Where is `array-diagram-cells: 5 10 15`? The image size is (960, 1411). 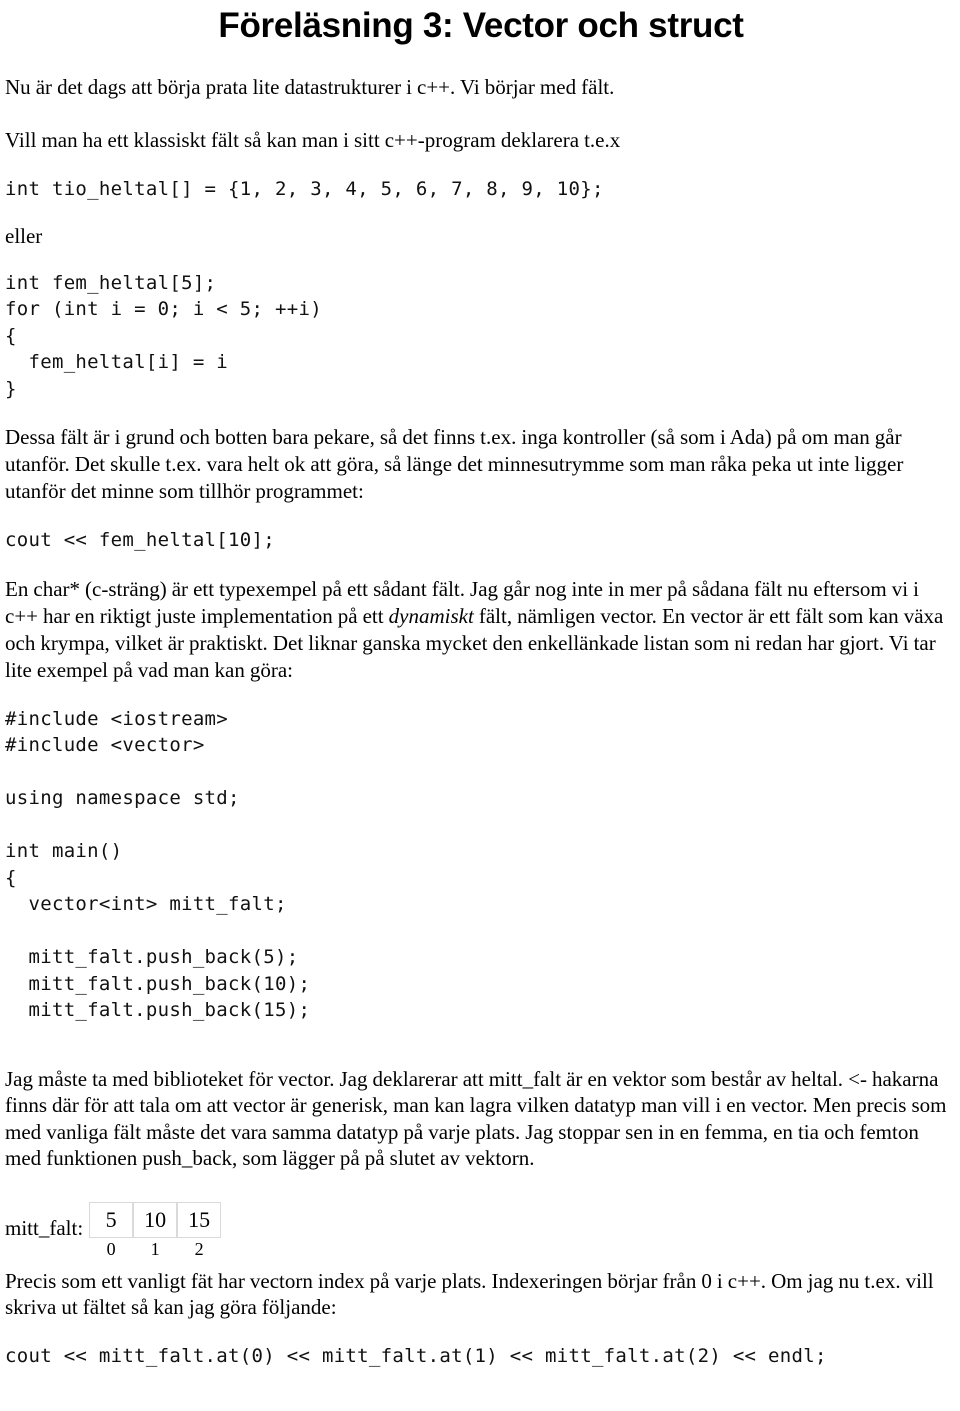 array-diagram-cells: 5 10 15 is located at coordinates (155, 1219).